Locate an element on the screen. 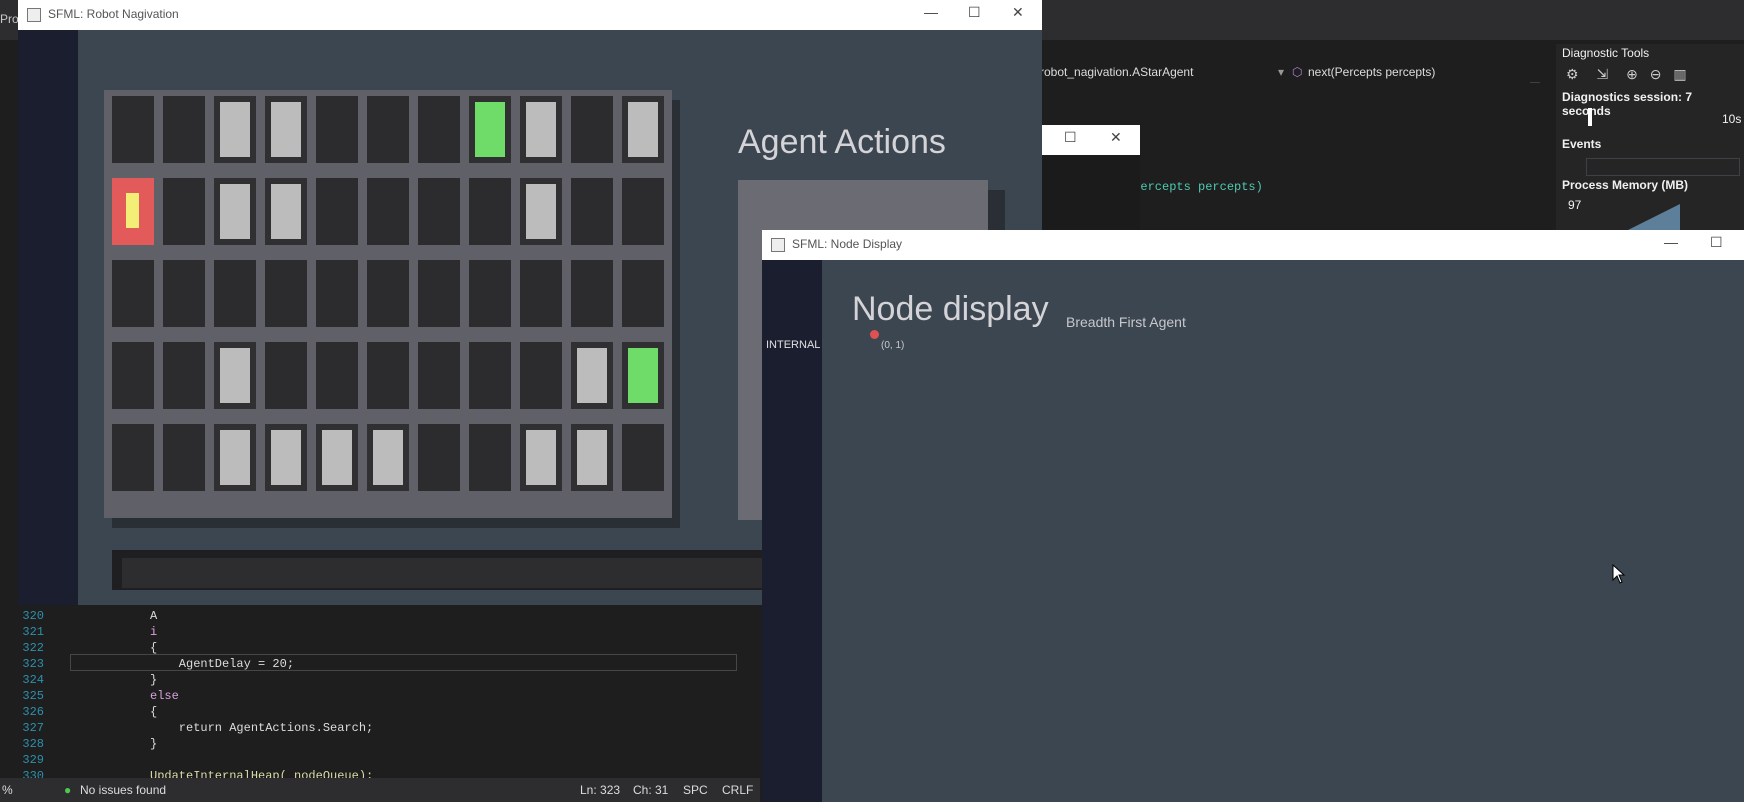 The width and height of the screenshot is (1744, 802). line-number: 326 is located at coordinates (33, 712).